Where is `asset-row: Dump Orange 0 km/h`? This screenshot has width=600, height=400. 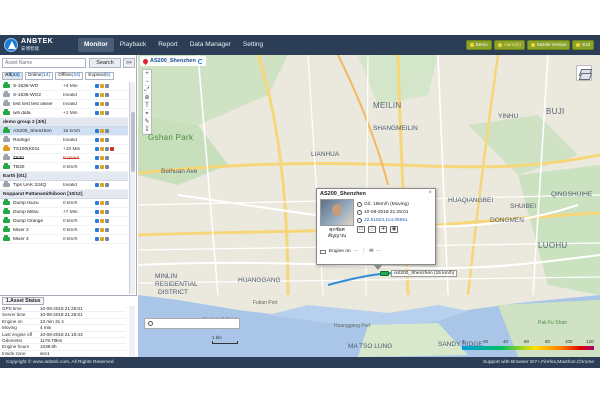 asset-row: Dump Orange 0 km/h is located at coordinates (64, 221).